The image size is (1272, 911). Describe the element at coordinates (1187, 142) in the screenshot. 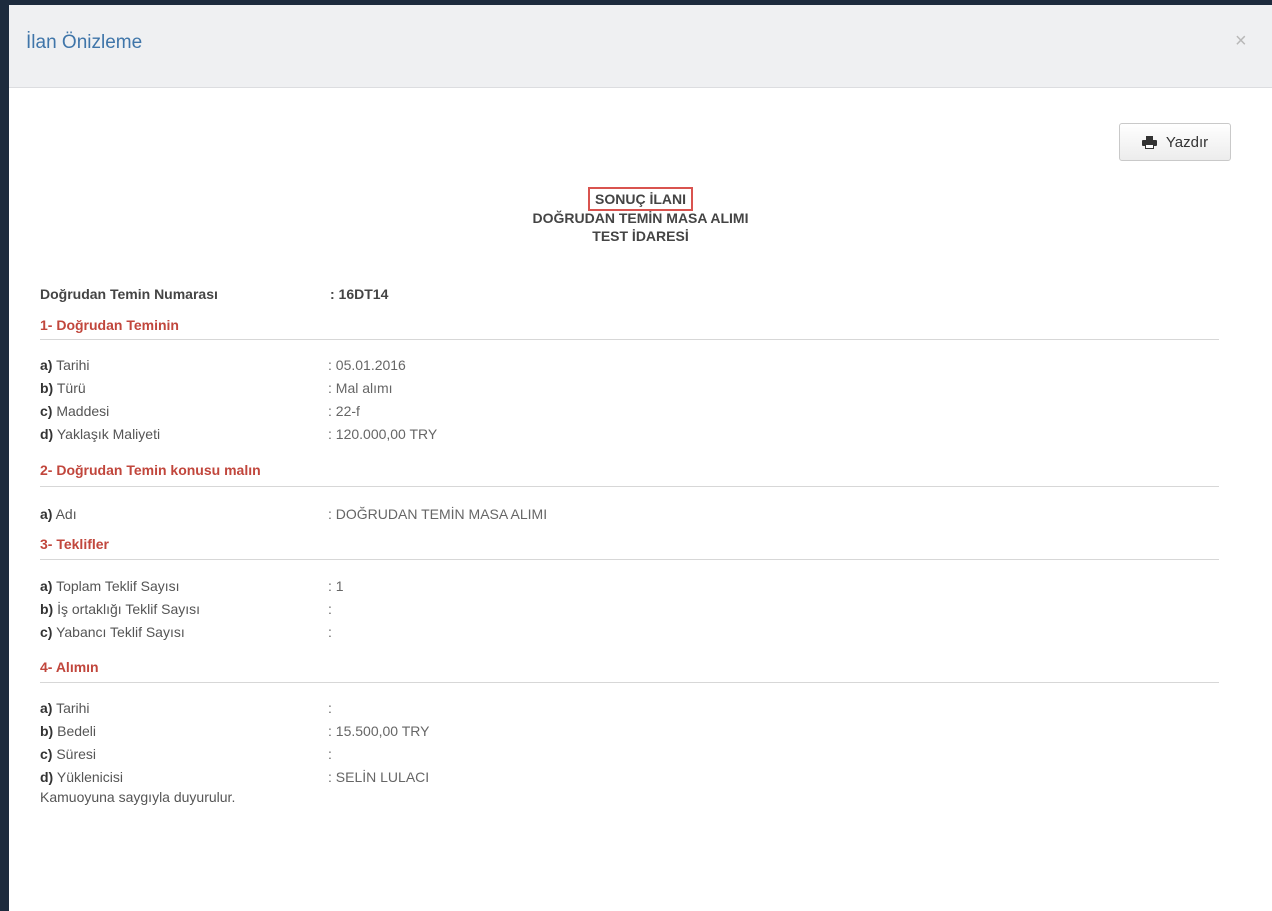

I see `print-button-label: Yazdır` at that location.